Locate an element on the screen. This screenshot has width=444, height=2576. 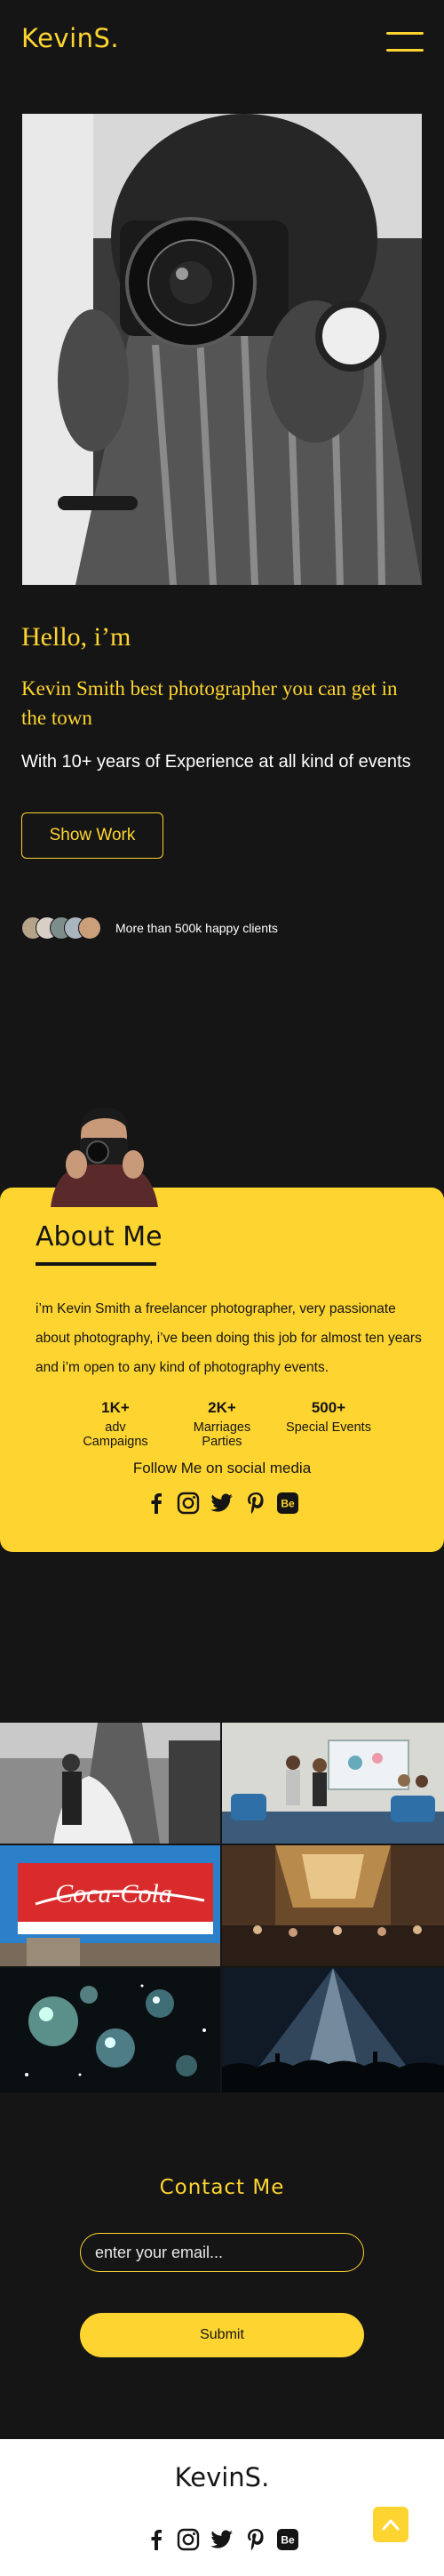
site-logo: KevinS. is located at coordinates (70, 38).